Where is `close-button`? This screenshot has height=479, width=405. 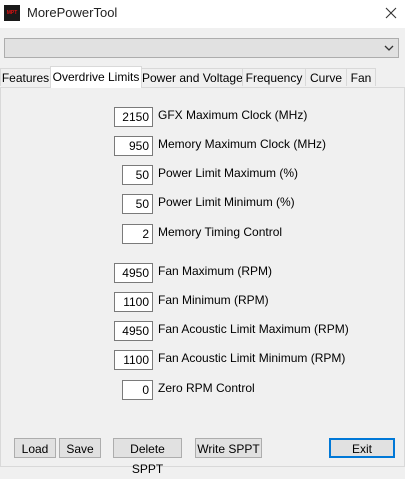 close-button is located at coordinates (391, 13).